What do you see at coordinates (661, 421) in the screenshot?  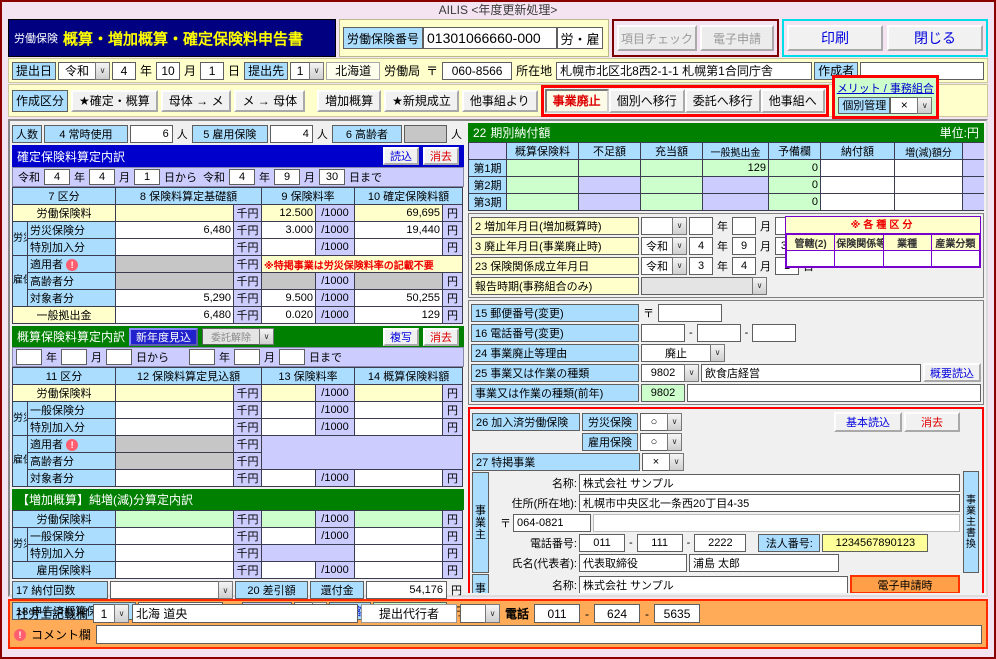 I see `rousai-hoken-select: ○ ∨` at bounding box center [661, 421].